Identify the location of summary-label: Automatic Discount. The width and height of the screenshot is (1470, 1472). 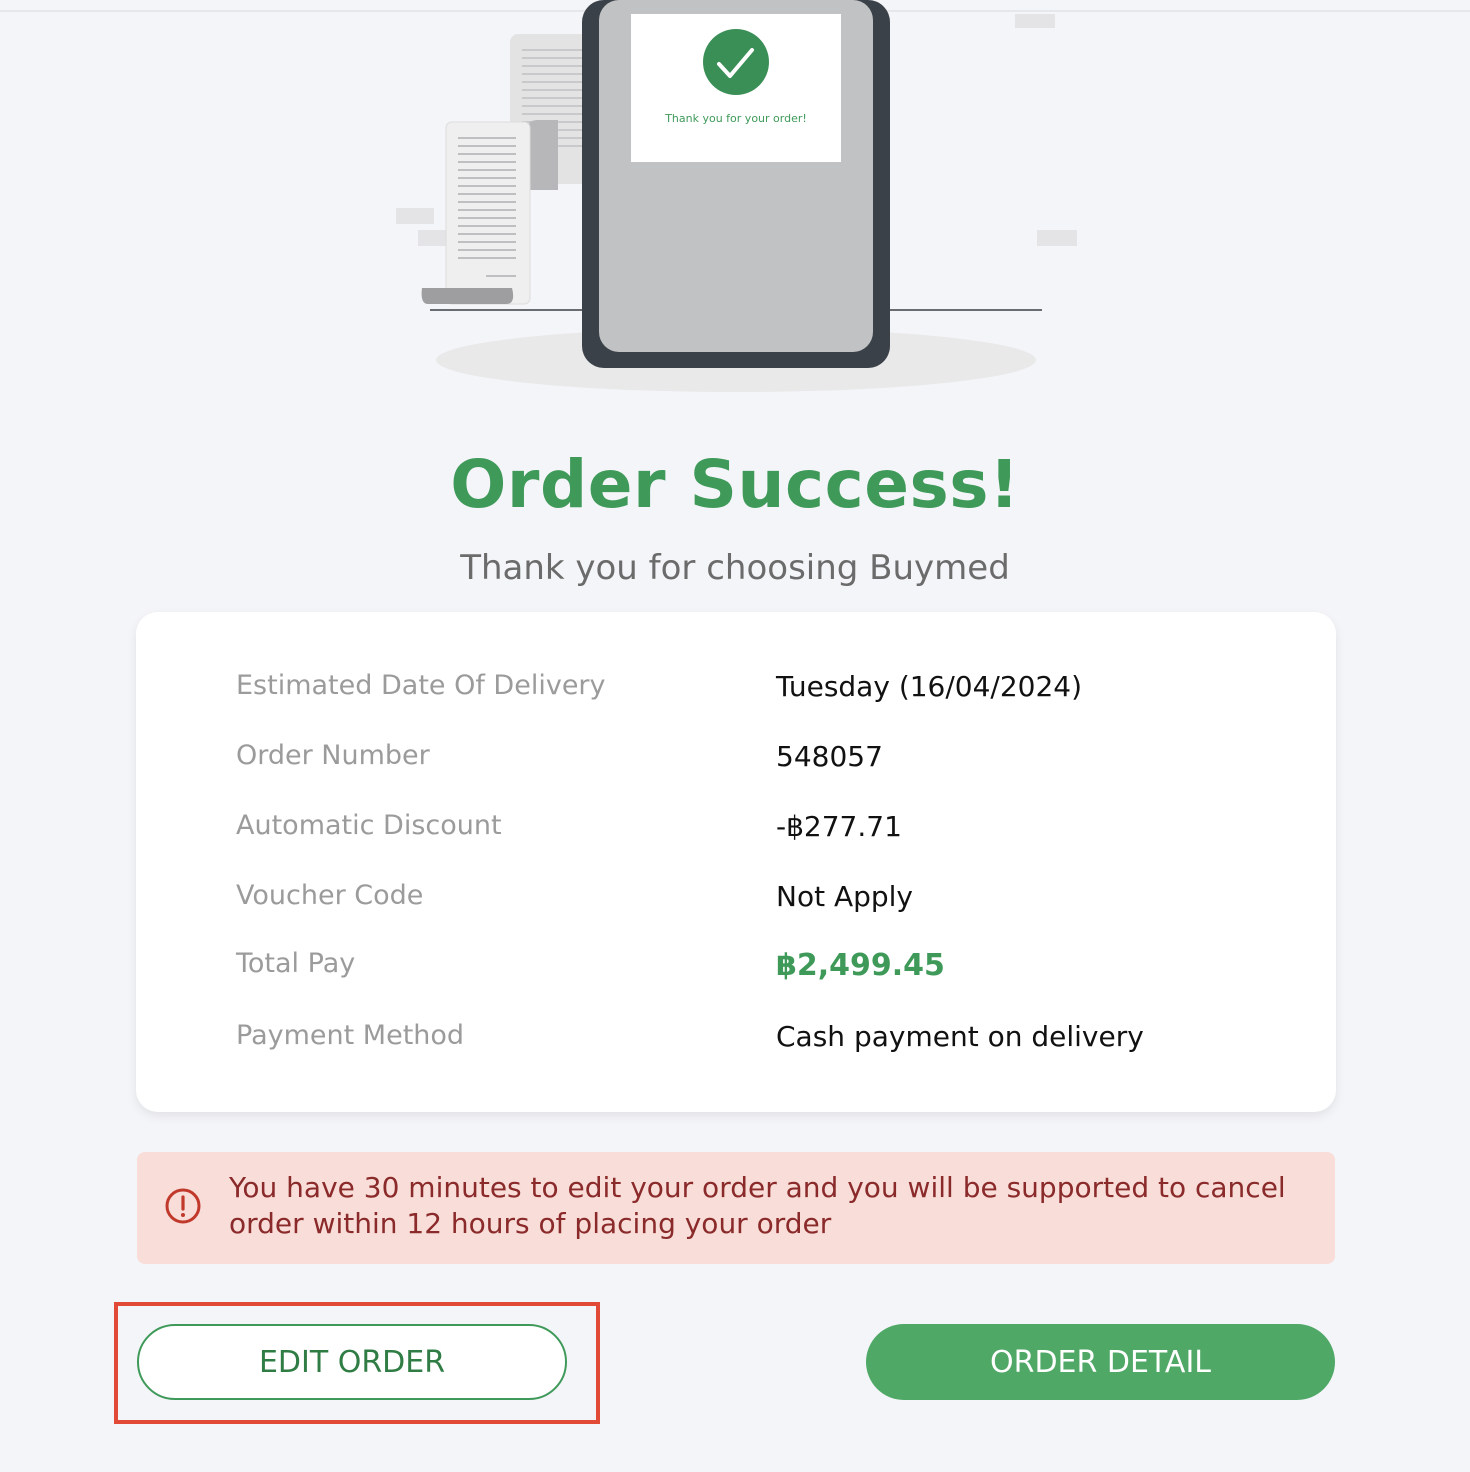
(369, 825).